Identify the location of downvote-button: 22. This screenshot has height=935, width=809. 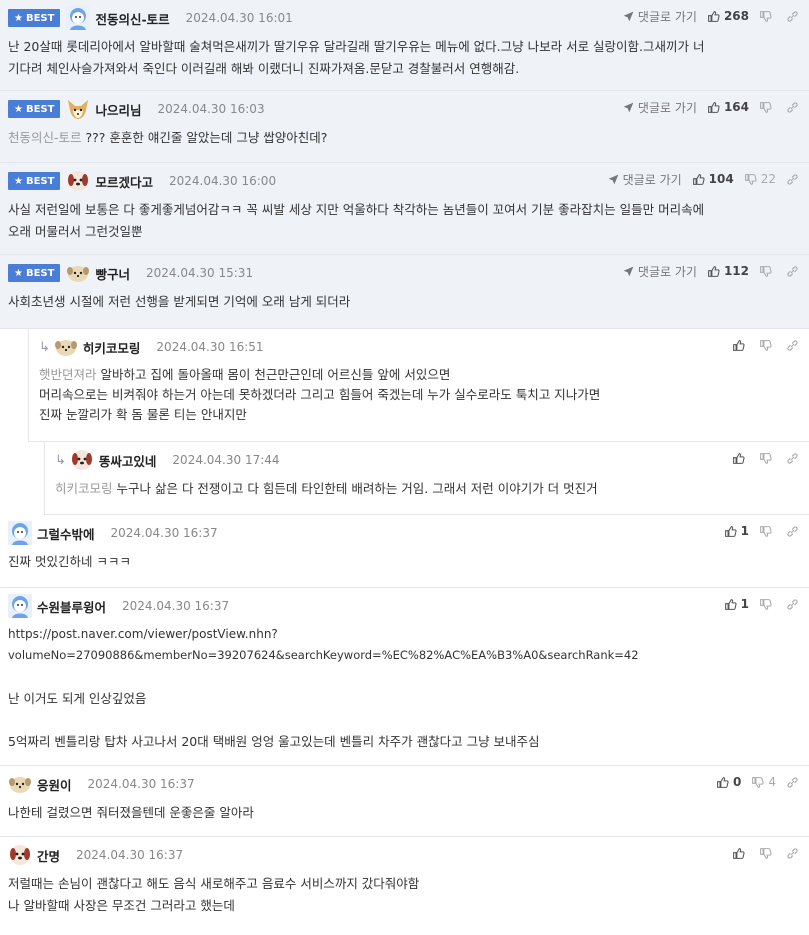
(760, 179).